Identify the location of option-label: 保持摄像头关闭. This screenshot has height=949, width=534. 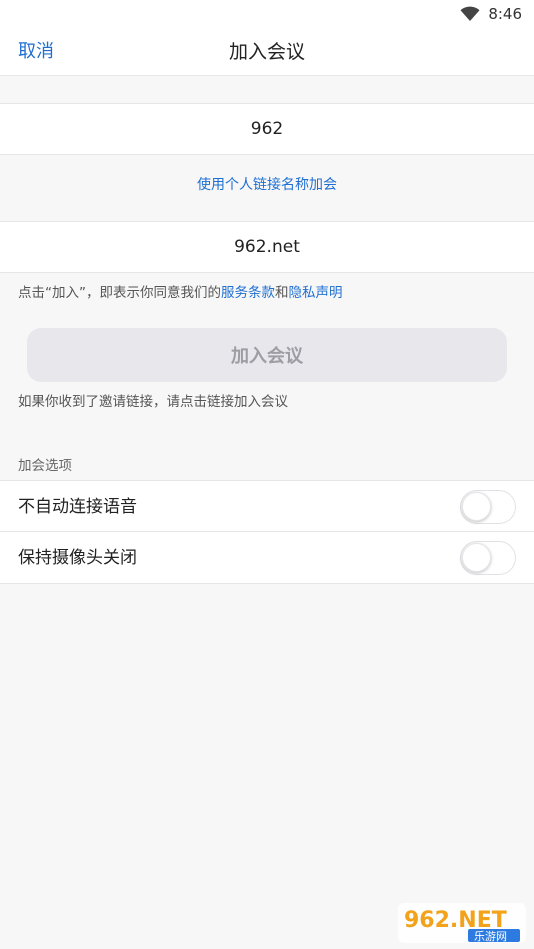
(77, 558).